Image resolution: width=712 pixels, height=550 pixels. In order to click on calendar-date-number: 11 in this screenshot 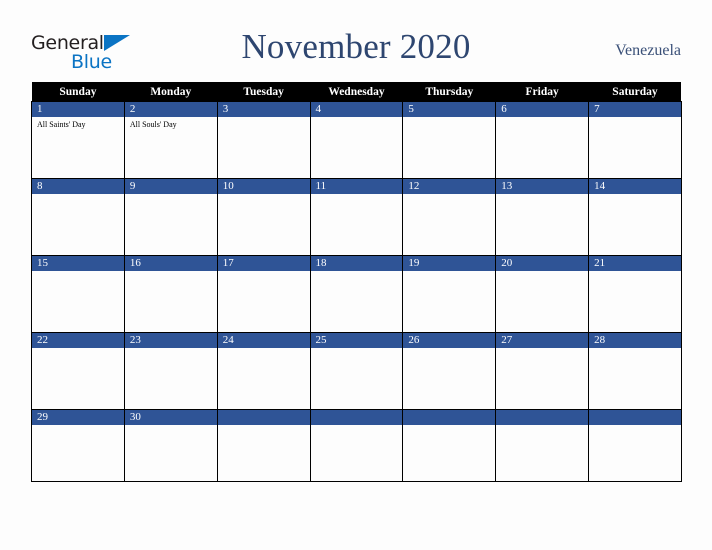, I will do `click(356, 186)`.